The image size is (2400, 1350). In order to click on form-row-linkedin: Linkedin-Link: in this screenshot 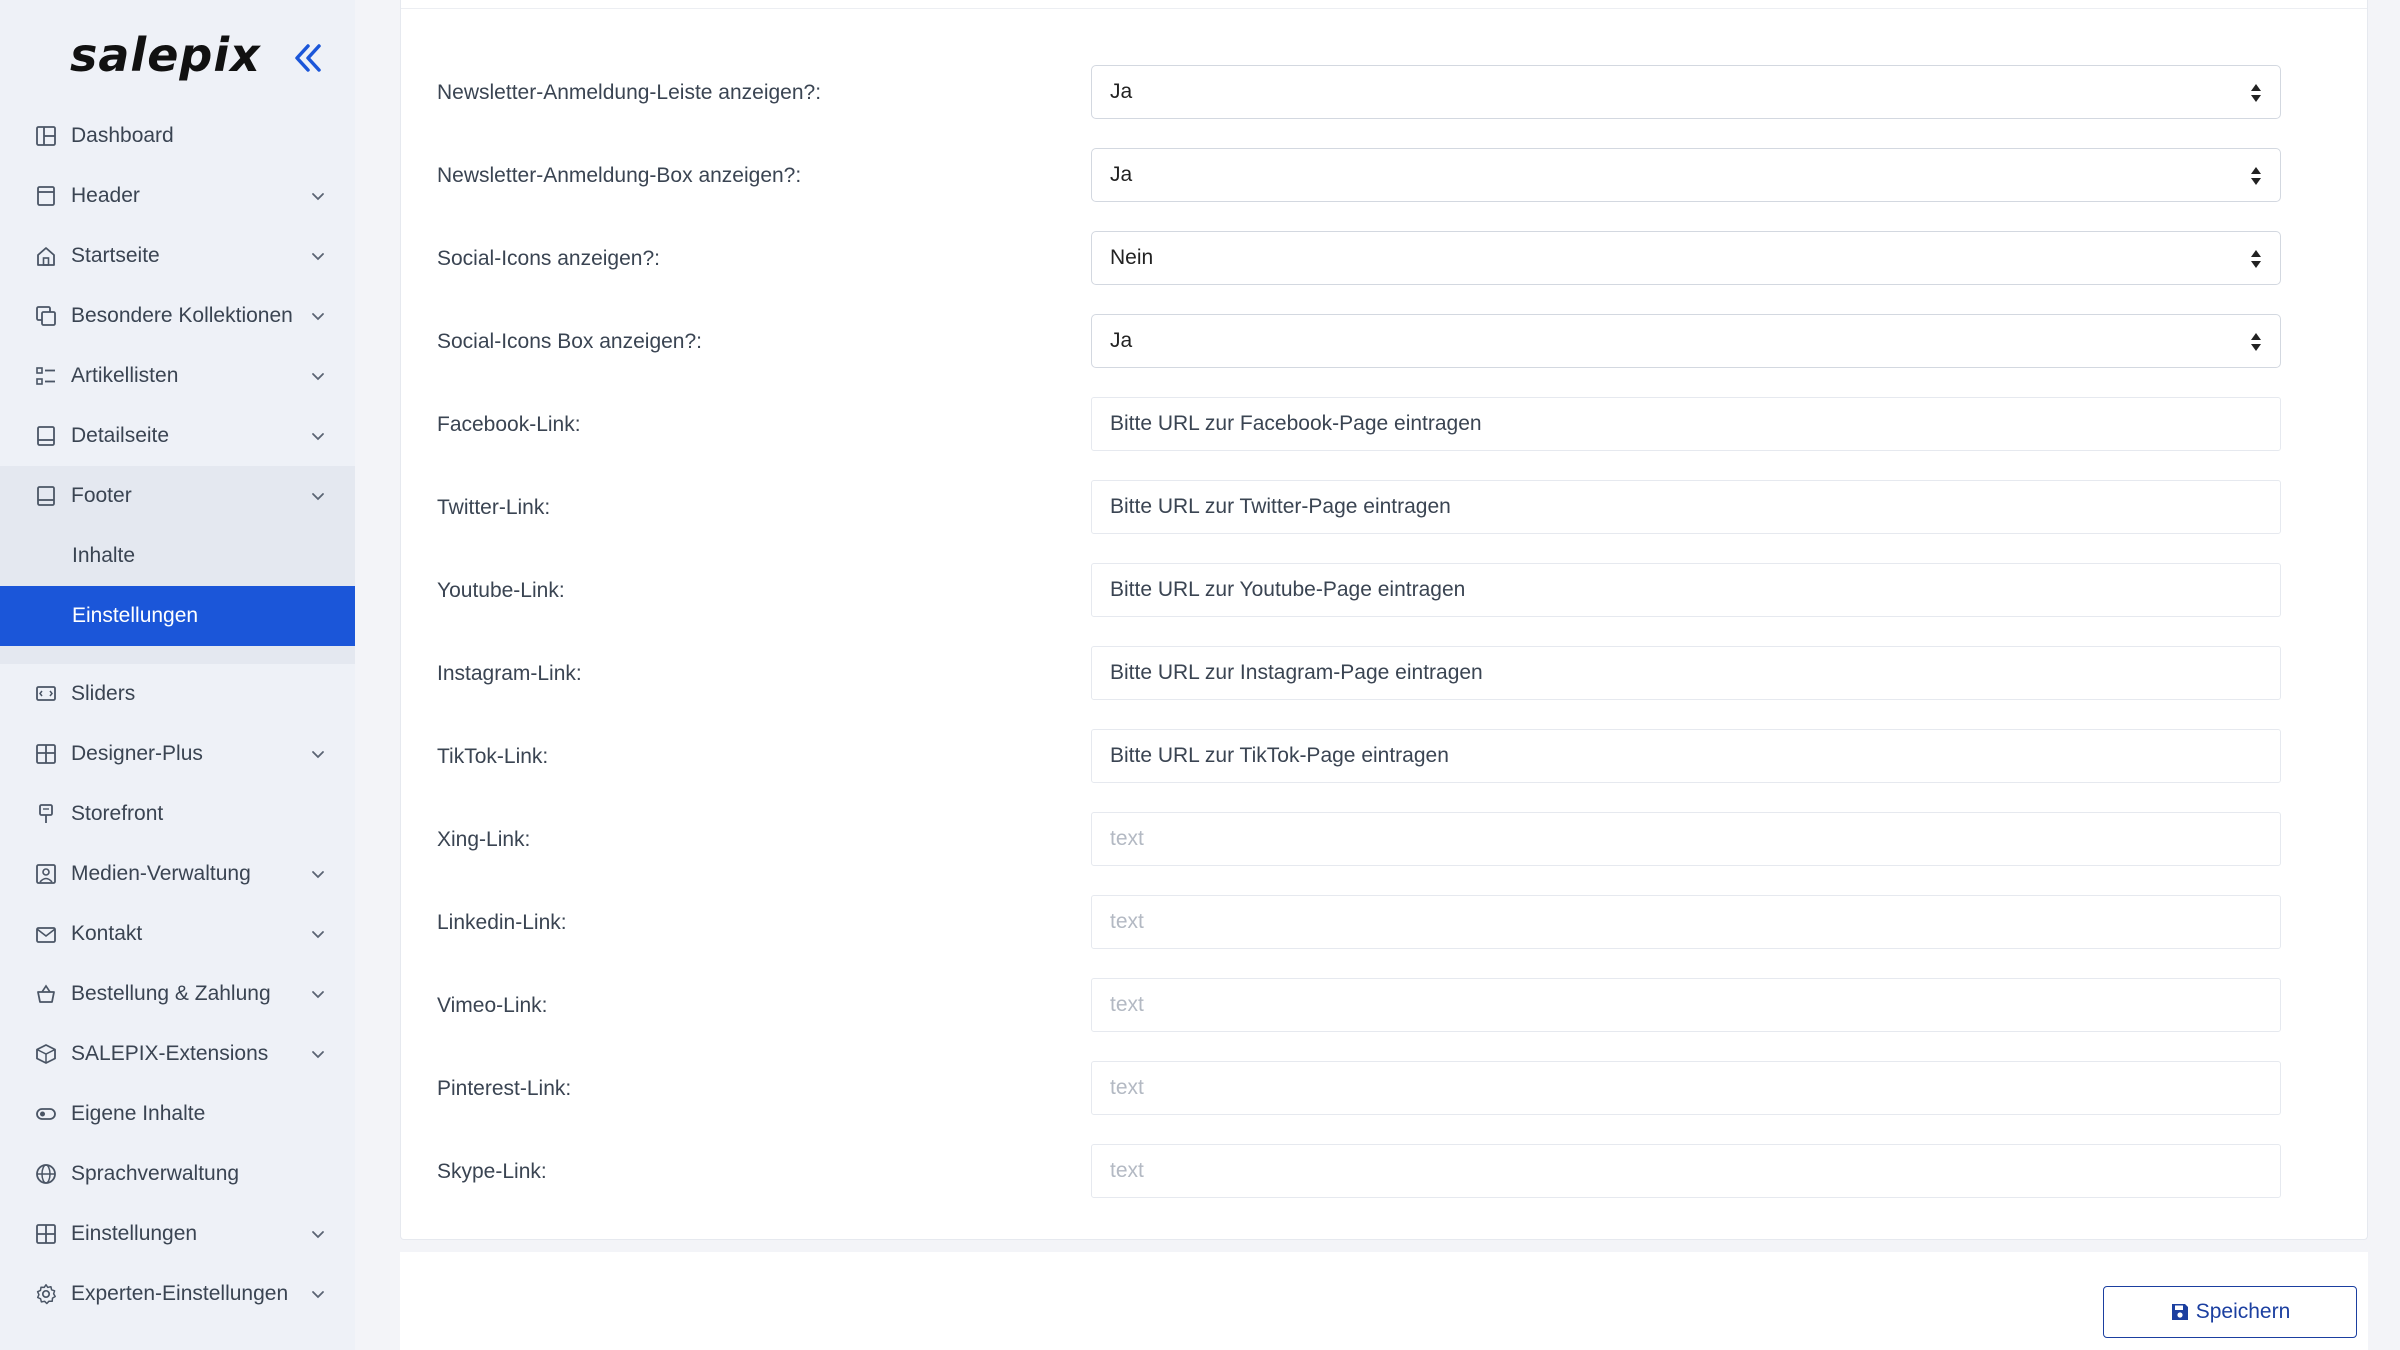, I will do `click(1384, 923)`.